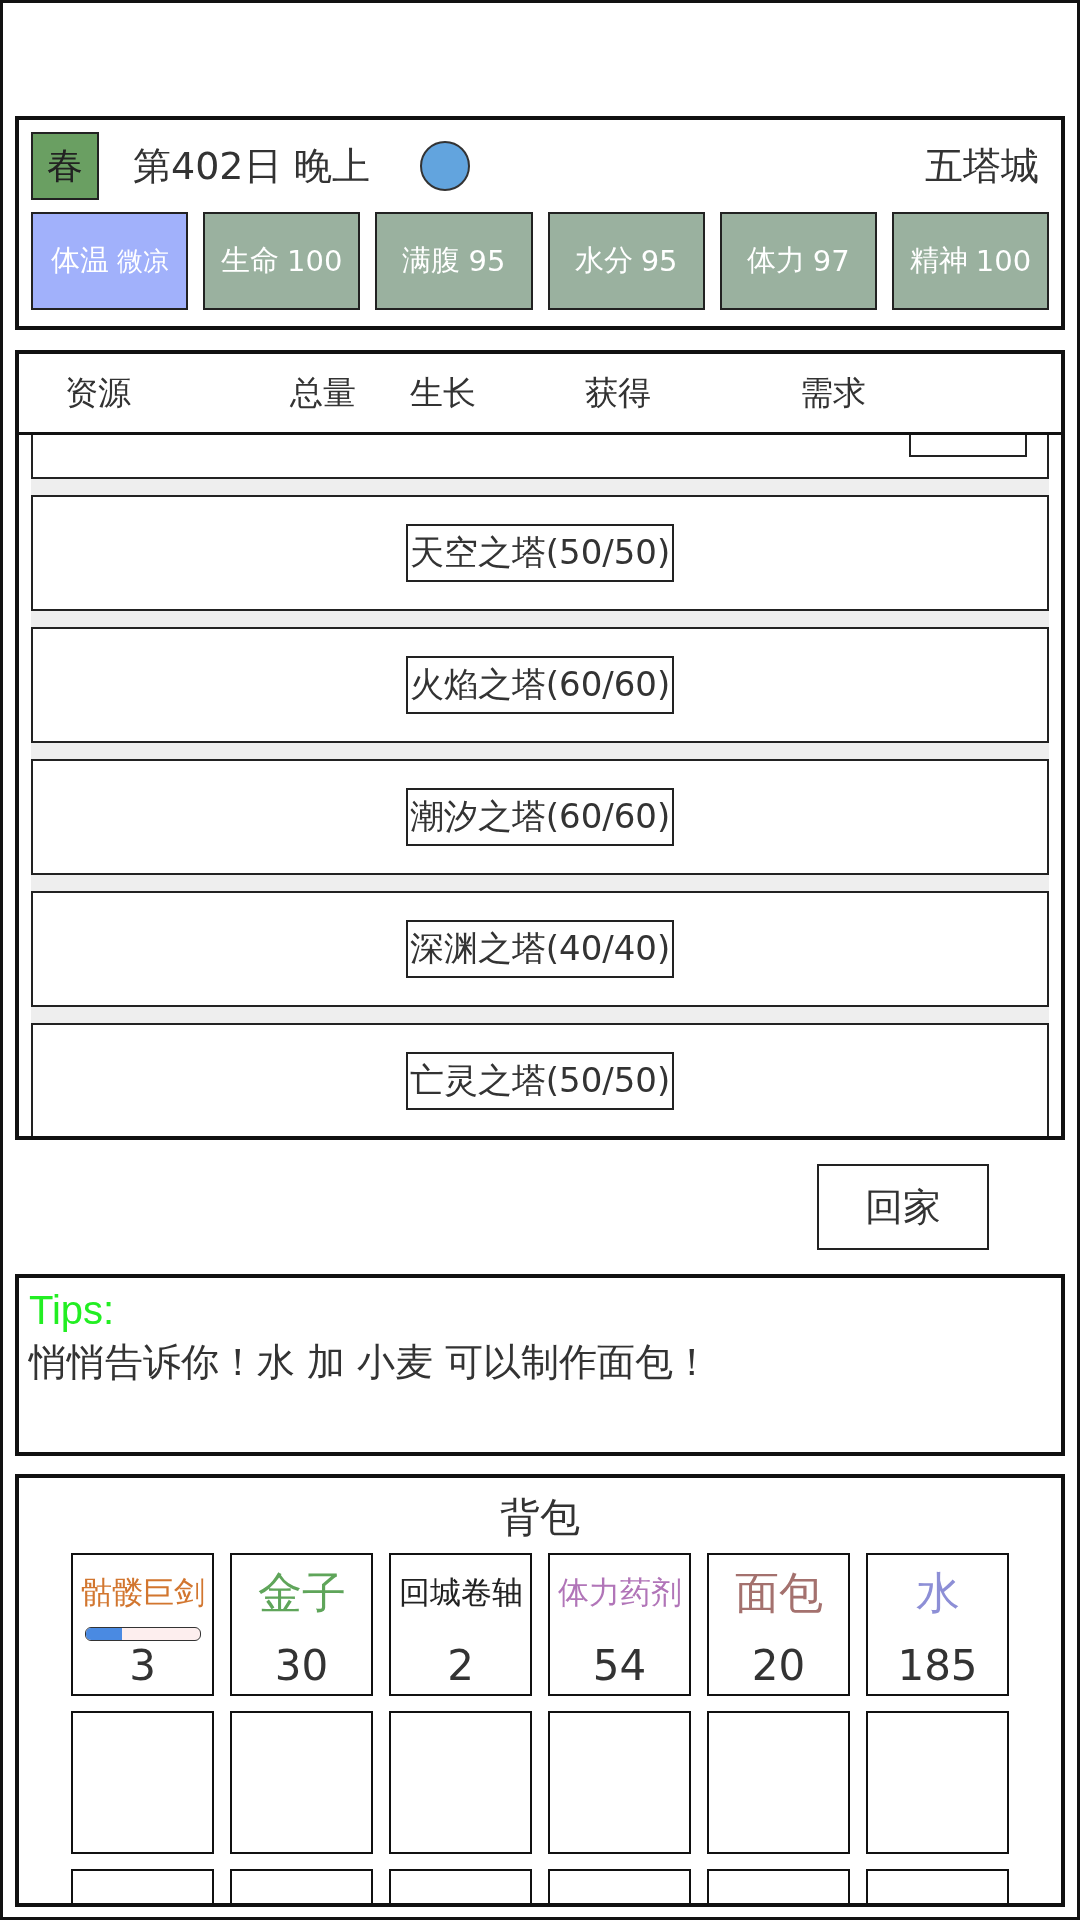 The height and width of the screenshot is (1920, 1080). Describe the element at coordinates (443, 392) in the screenshot. I see `column-header: 生长` at that location.